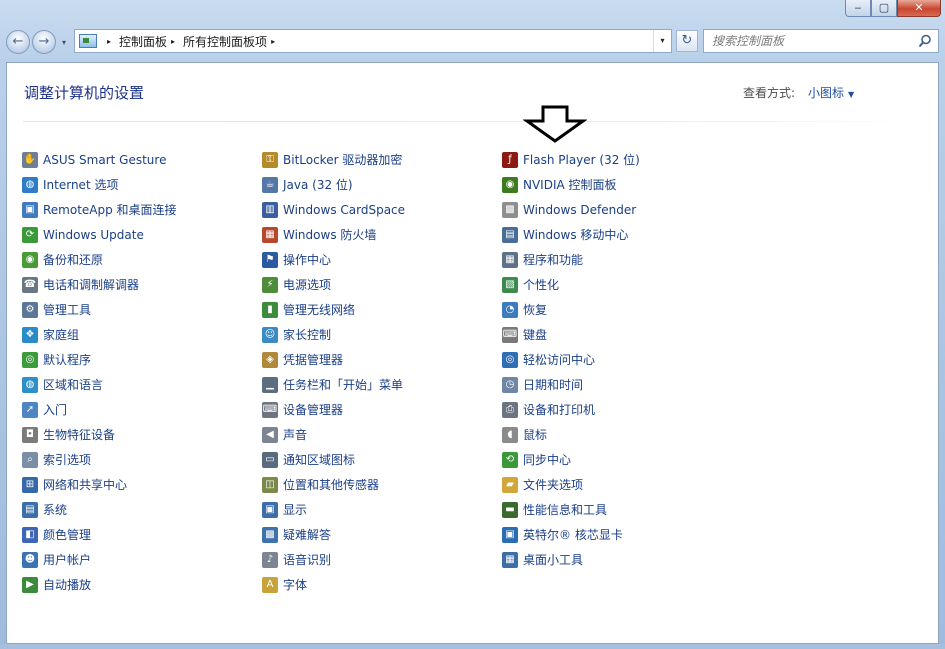 This screenshot has height=649, width=945. Describe the element at coordinates (621, 259) in the screenshot. I see `control-panel-item: ▦ 程序和功能` at that location.